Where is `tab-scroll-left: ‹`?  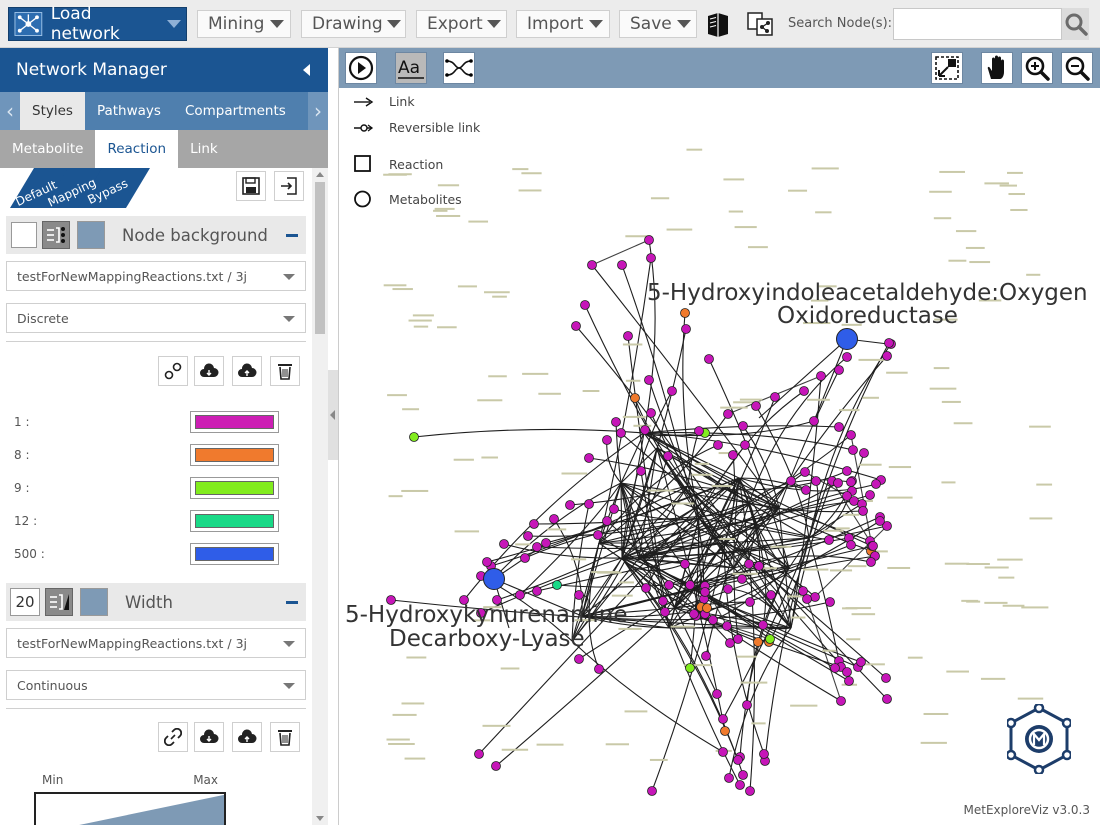 tab-scroll-left: ‹ is located at coordinates (10, 111).